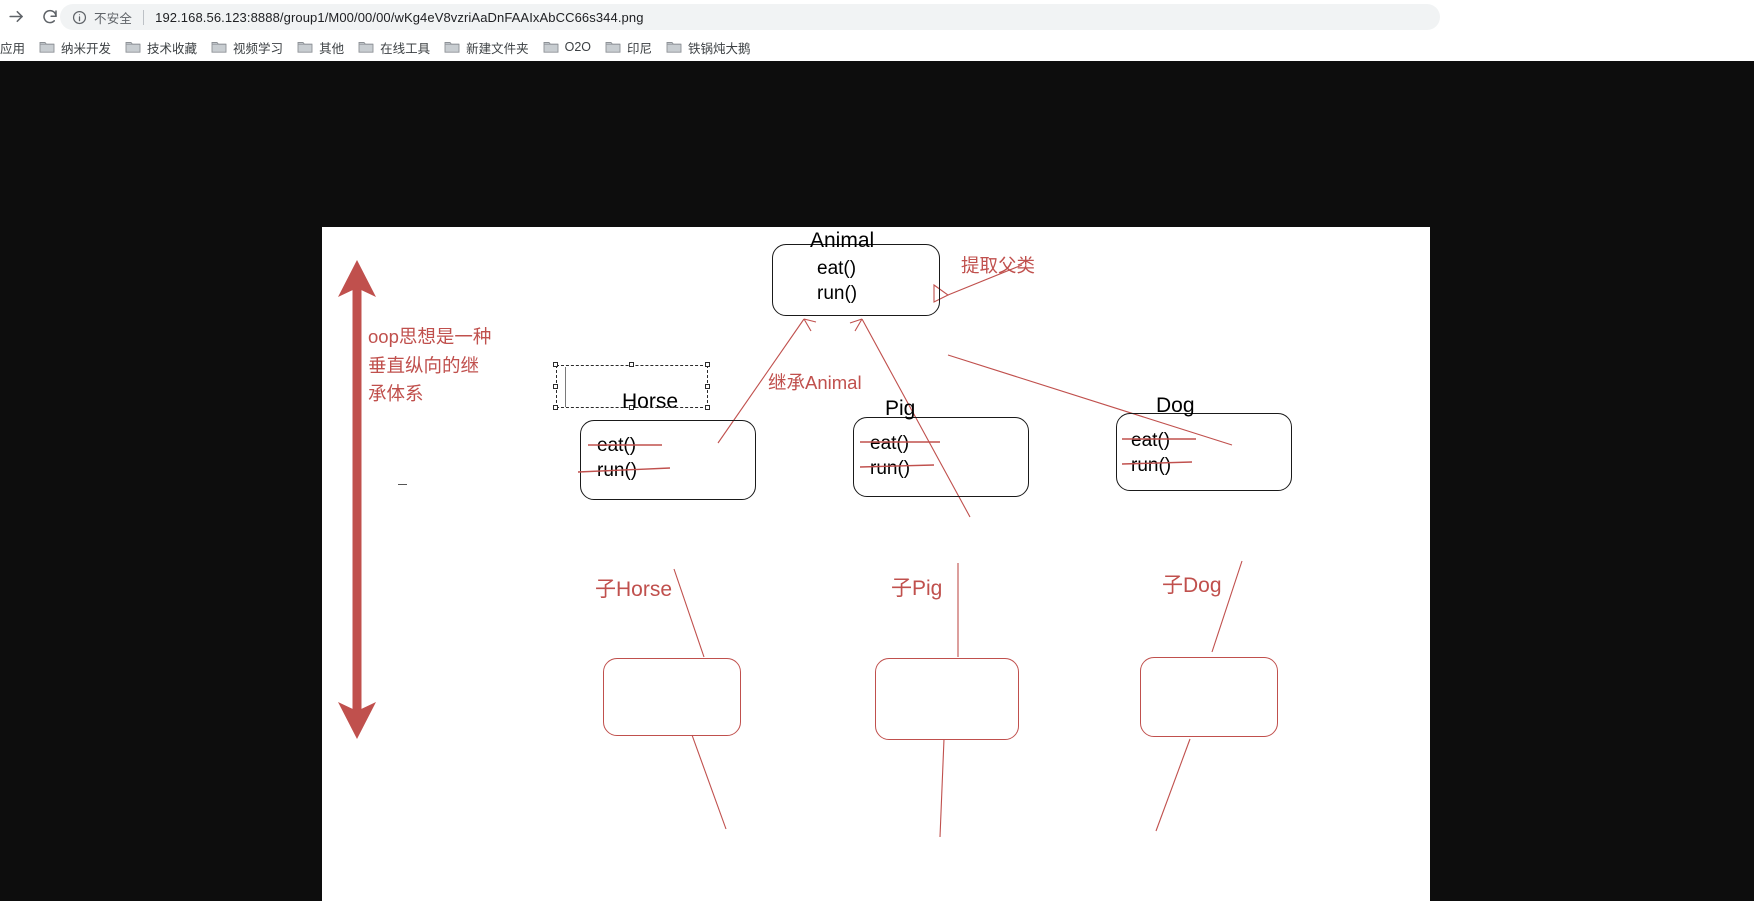  I want to click on node-pig-title: Pig, so click(900, 408).